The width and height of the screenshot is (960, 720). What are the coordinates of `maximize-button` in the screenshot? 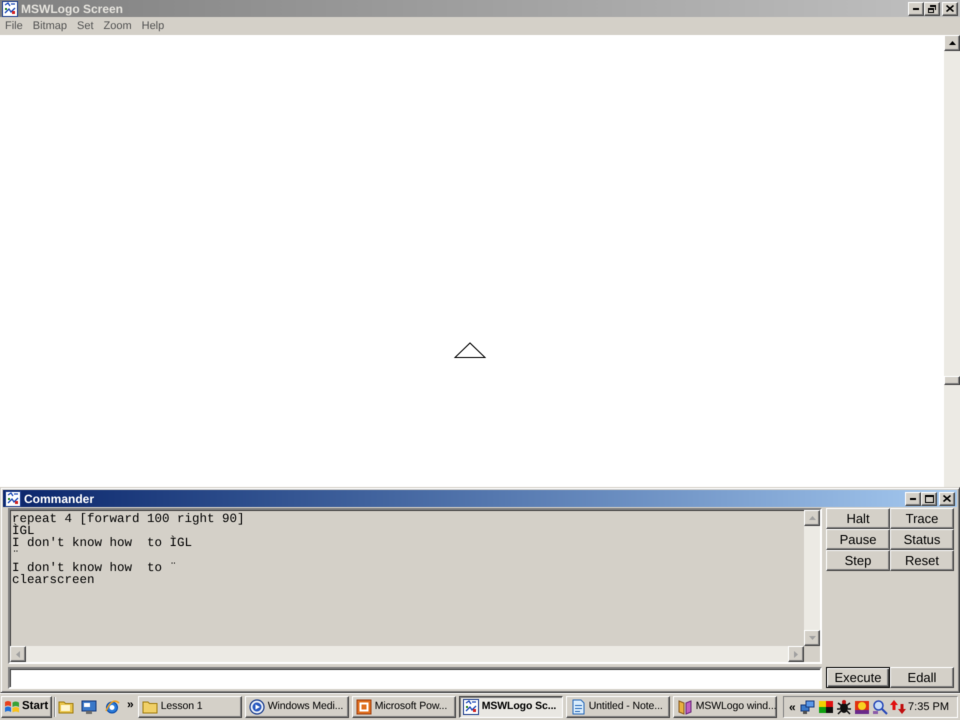 It's located at (929, 499).